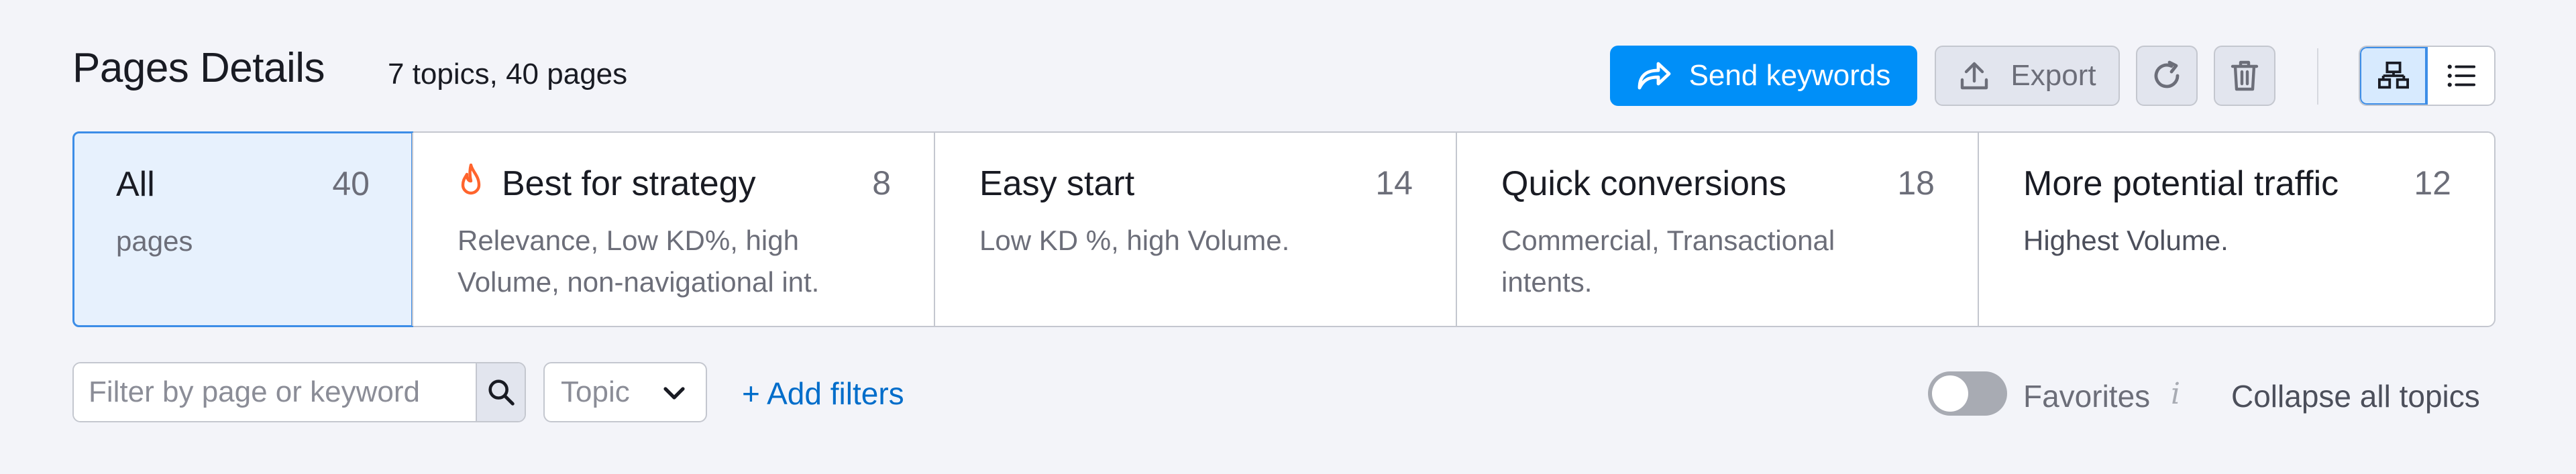 The image size is (2576, 474). What do you see at coordinates (639, 282) in the screenshot?
I see `card-description-line: Volume, non-navigational int.` at bounding box center [639, 282].